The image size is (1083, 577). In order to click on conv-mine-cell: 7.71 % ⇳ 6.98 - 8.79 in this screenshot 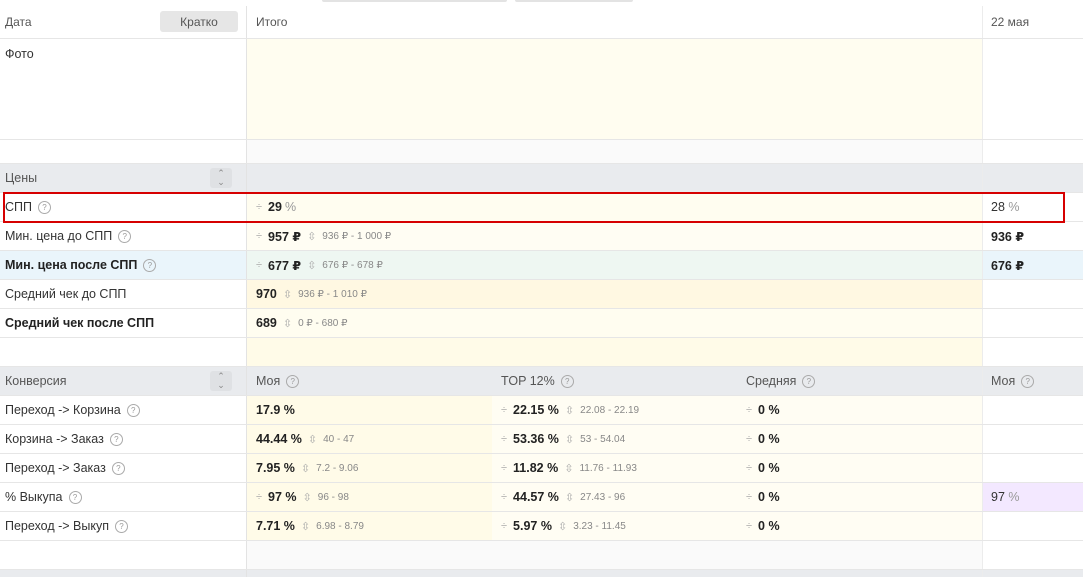, I will do `click(369, 526)`.